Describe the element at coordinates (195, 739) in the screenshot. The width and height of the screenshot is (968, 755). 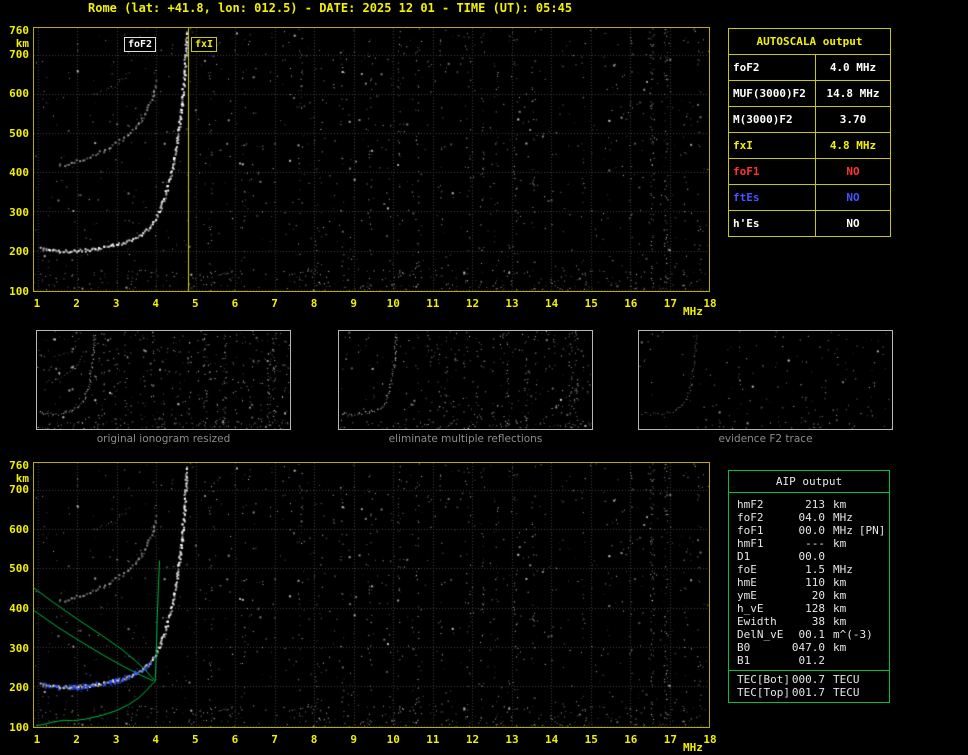
I see `x-axis-tick: 5` at that location.